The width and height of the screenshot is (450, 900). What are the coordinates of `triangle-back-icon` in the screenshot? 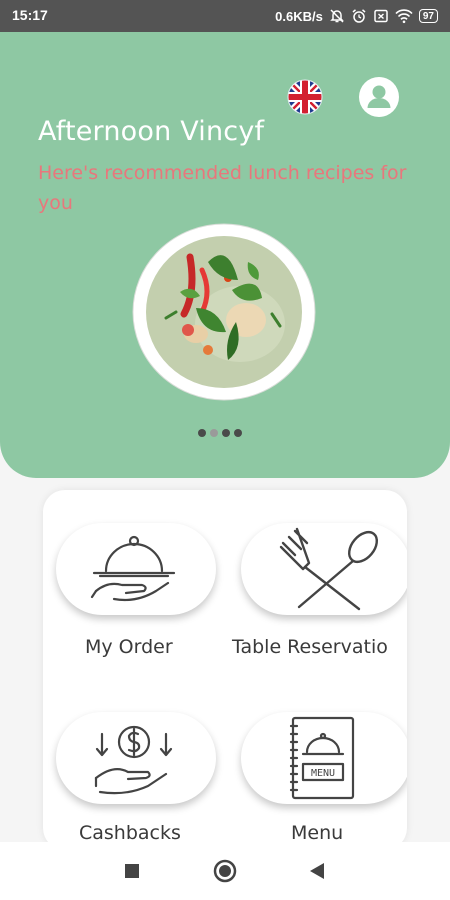 It's located at (317, 871).